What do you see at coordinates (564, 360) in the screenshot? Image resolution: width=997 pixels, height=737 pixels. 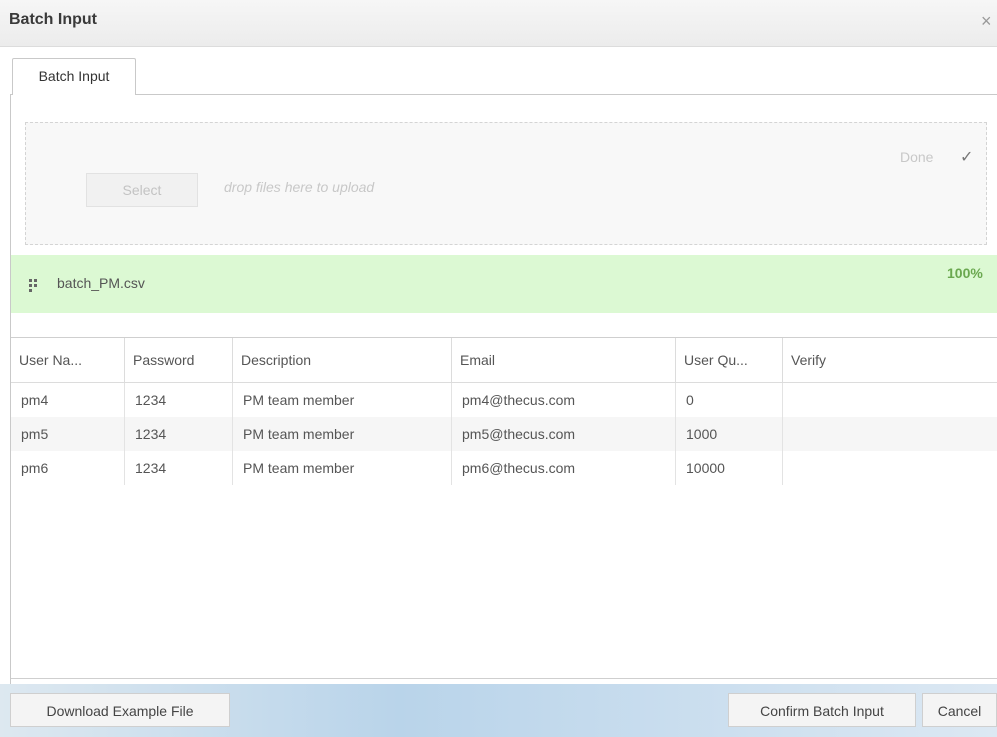 I see `column-header-email: Email` at bounding box center [564, 360].